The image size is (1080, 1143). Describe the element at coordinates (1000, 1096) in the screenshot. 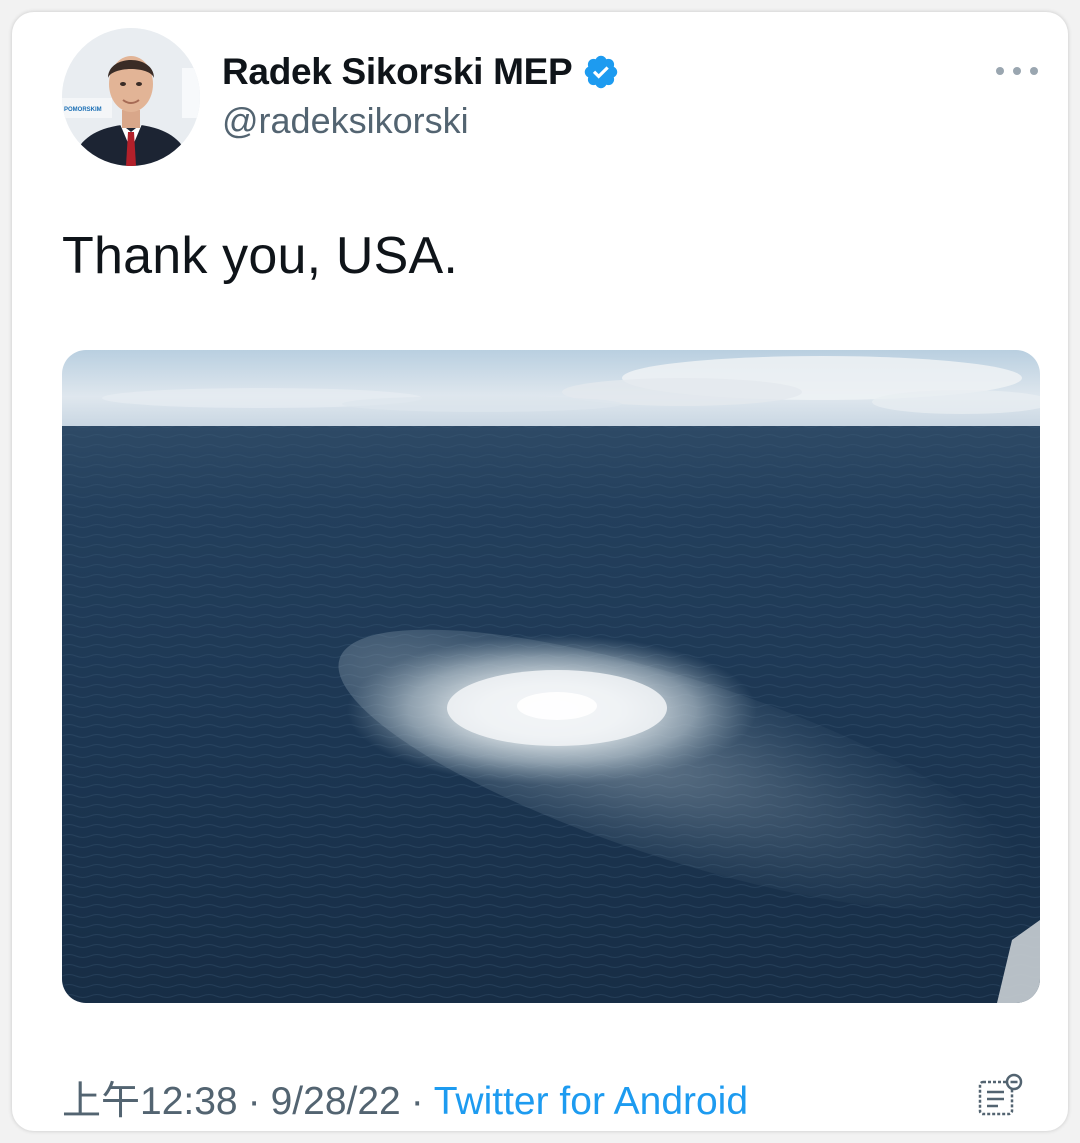

I see `view-analytics-icon` at that location.